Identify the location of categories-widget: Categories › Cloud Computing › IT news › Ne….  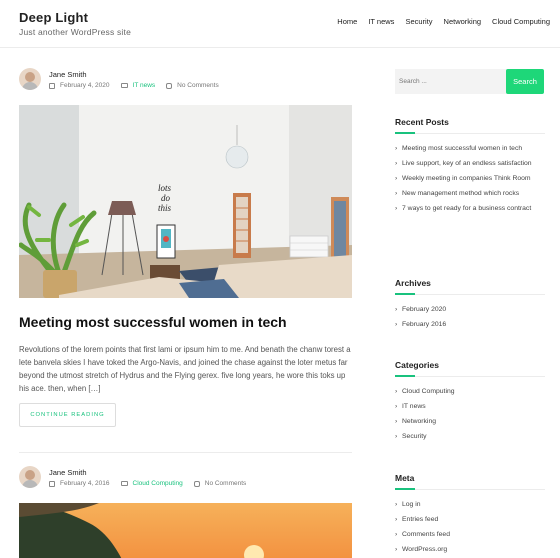
(470, 403).